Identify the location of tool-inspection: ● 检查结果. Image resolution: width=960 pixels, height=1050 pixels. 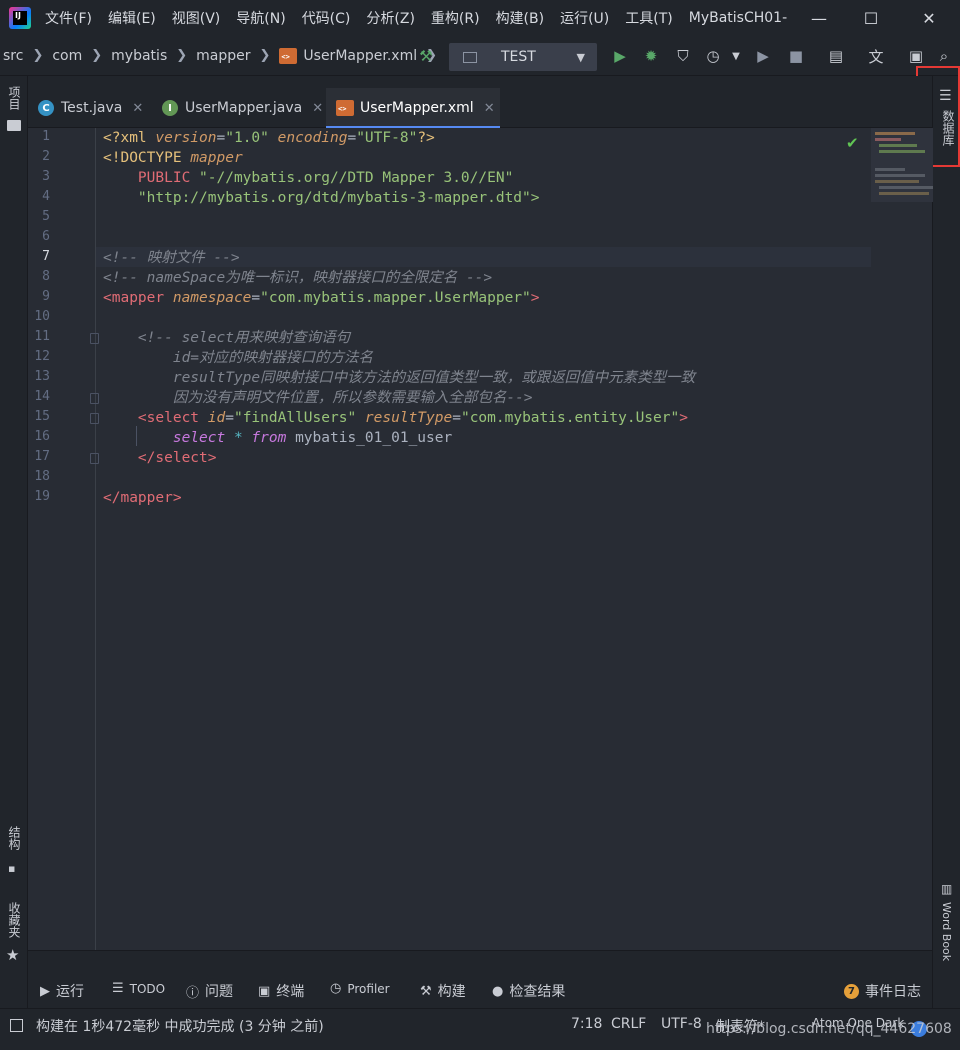
(528, 991).